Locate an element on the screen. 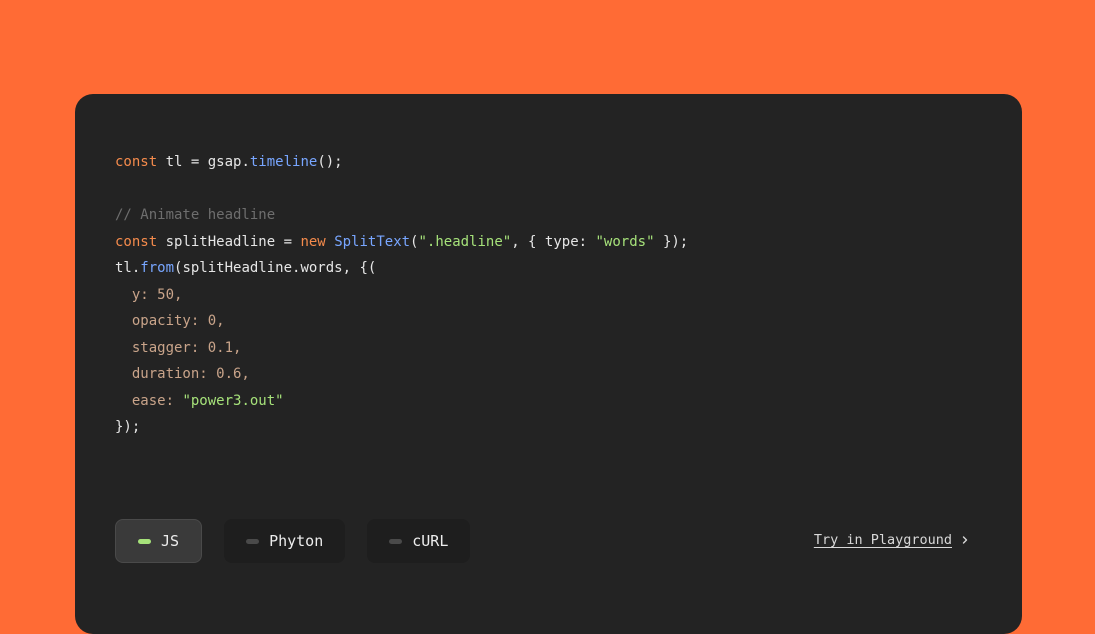 This screenshot has width=1095, height=634. tab-curl: cURL is located at coordinates (419, 541).